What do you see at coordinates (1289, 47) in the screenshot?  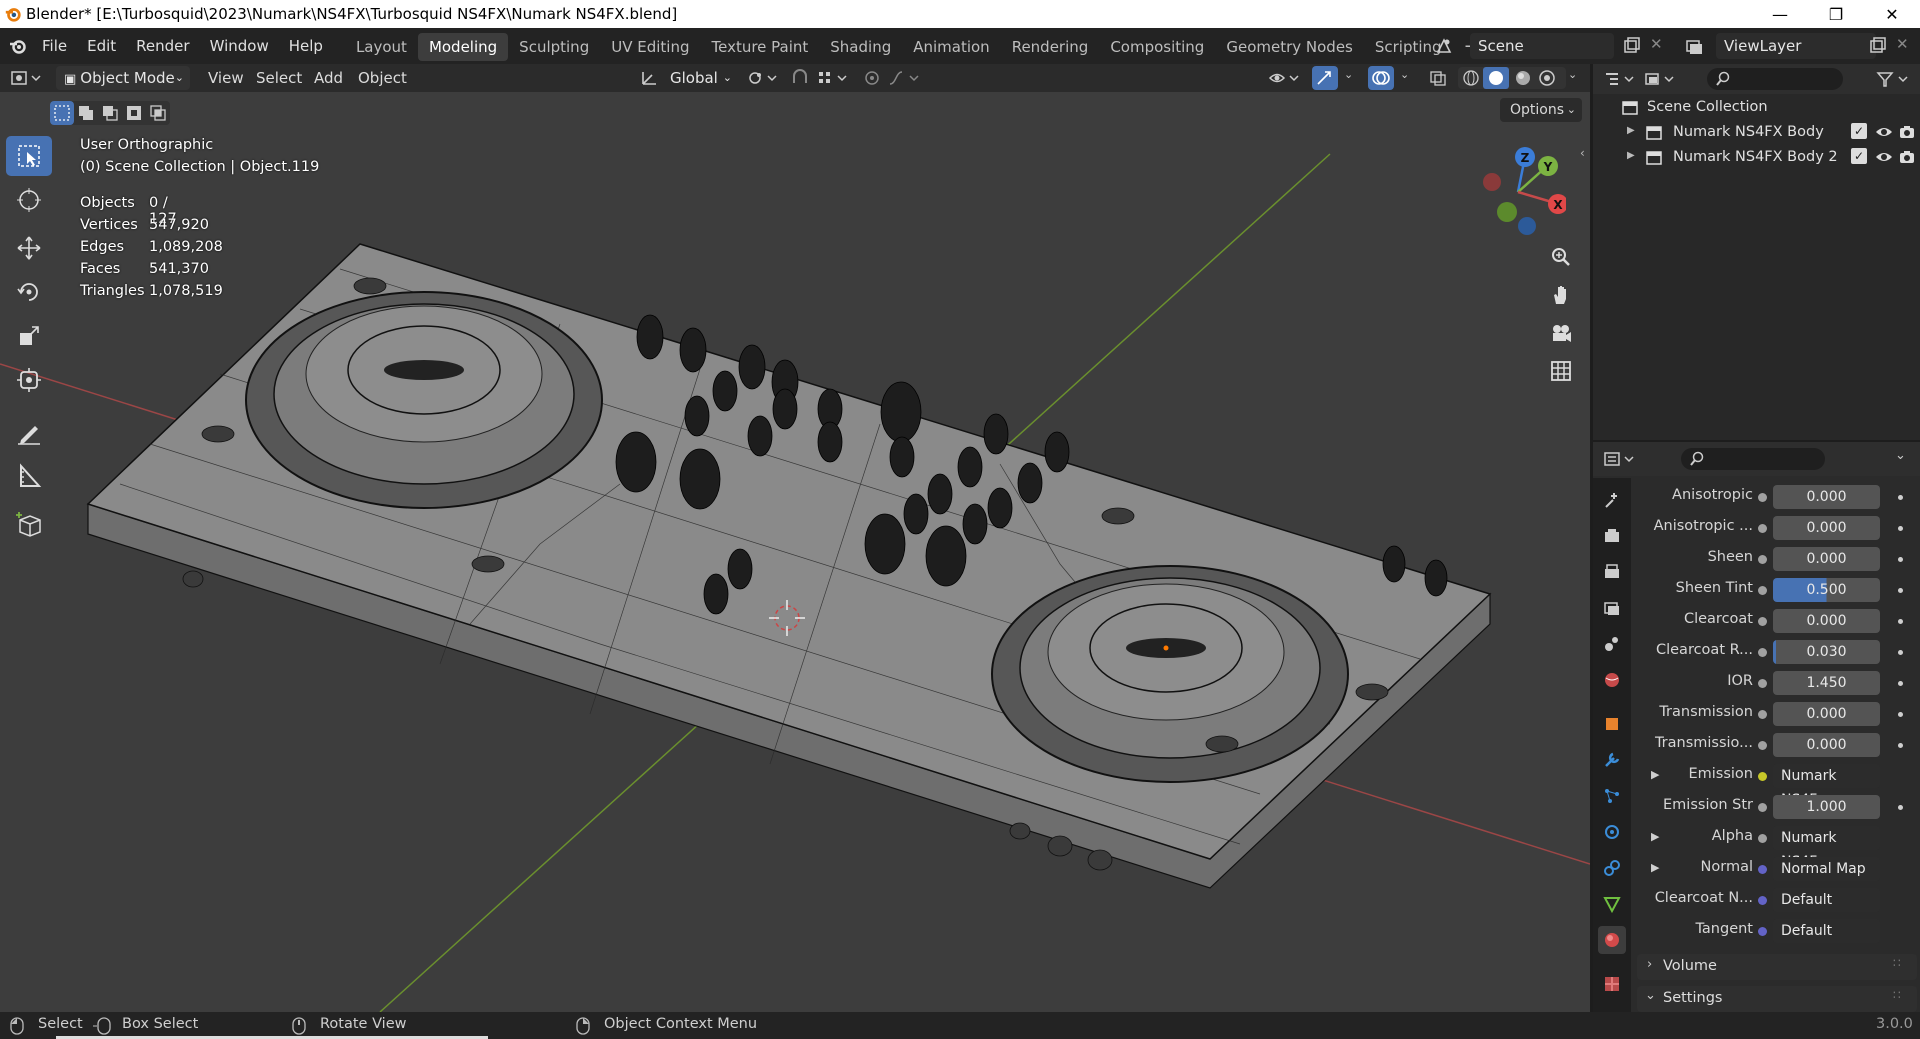 I see `tab-geometry-nodes: Geometry Nodes` at bounding box center [1289, 47].